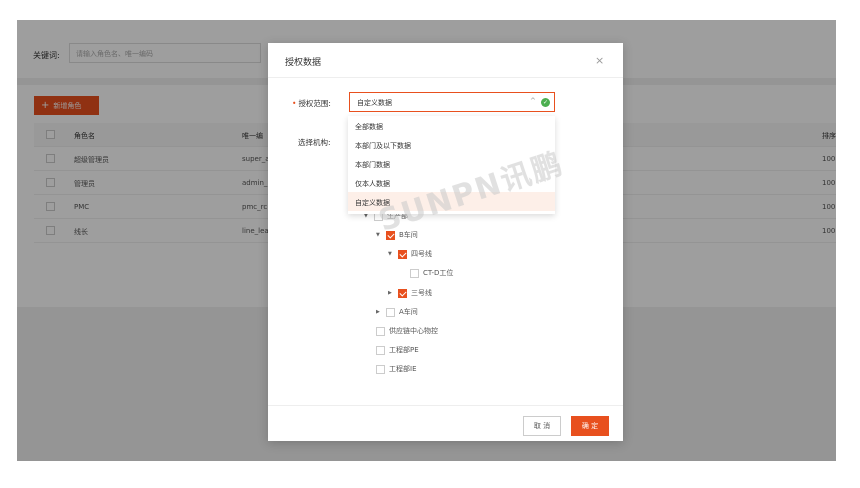  I want to click on cancel-button: 取 消, so click(542, 426).